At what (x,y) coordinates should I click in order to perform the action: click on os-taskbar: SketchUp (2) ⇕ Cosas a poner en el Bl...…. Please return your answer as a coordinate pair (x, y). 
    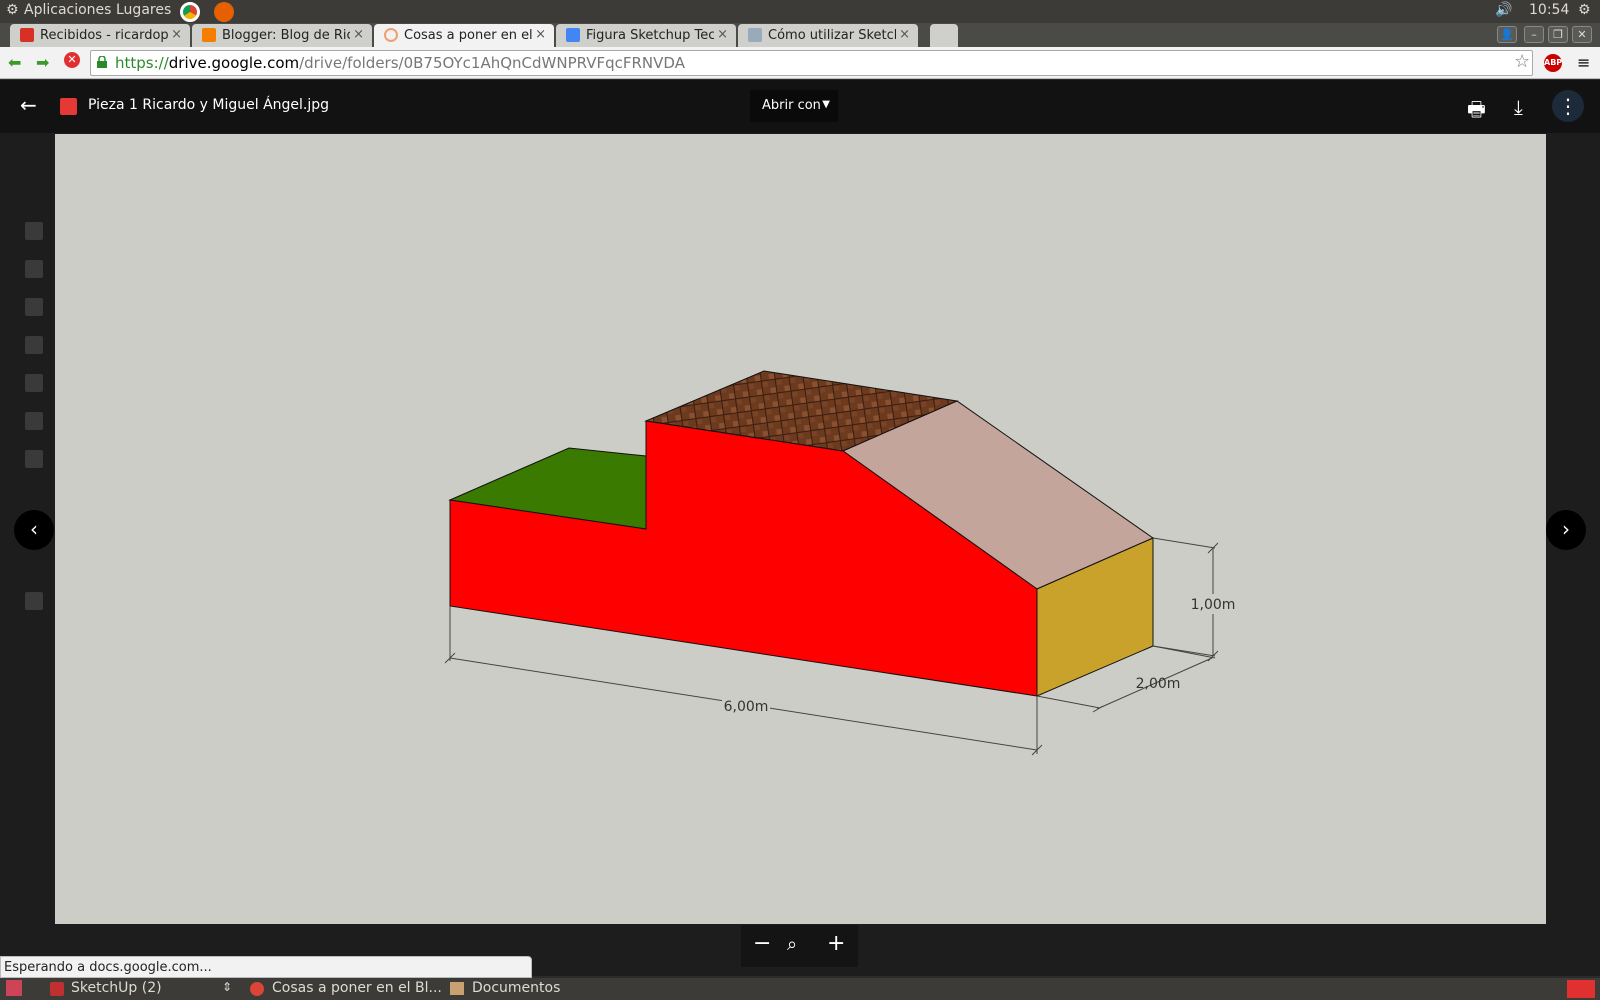
    Looking at the image, I should click on (800, 989).